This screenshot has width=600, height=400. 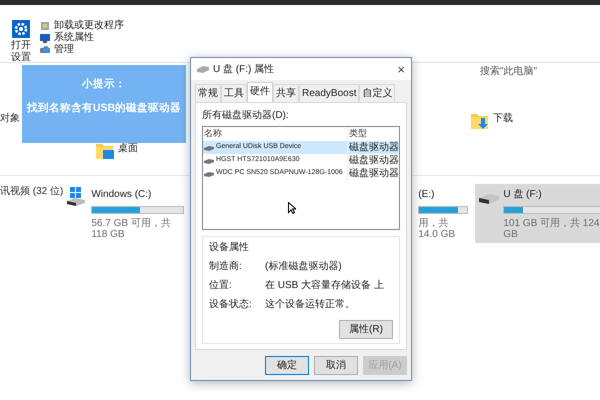 What do you see at coordinates (479, 120) in the screenshot?
I see `download-folder-icon` at bounding box center [479, 120].